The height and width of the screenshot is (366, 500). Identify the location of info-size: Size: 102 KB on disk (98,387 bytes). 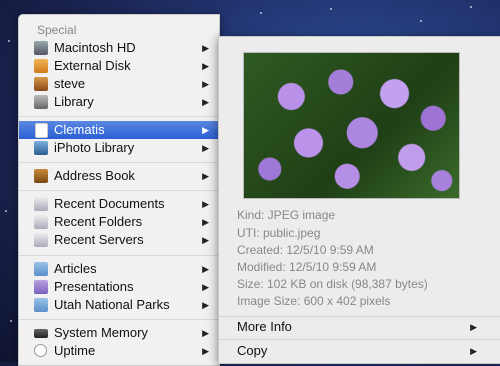
(332, 284).